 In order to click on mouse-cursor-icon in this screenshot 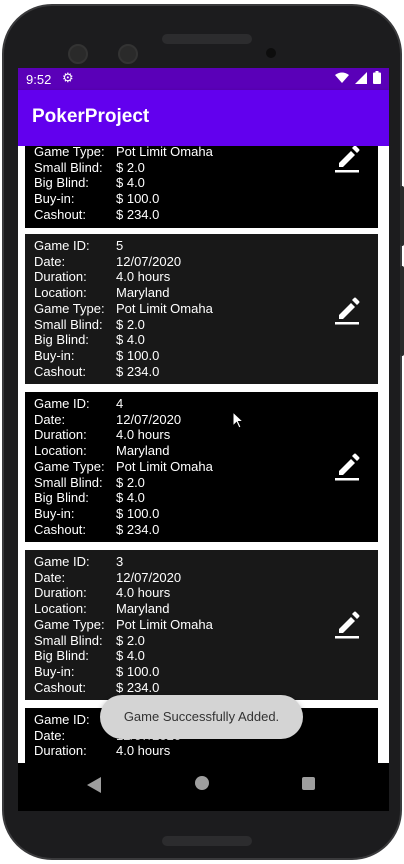, I will do `click(239, 420)`.